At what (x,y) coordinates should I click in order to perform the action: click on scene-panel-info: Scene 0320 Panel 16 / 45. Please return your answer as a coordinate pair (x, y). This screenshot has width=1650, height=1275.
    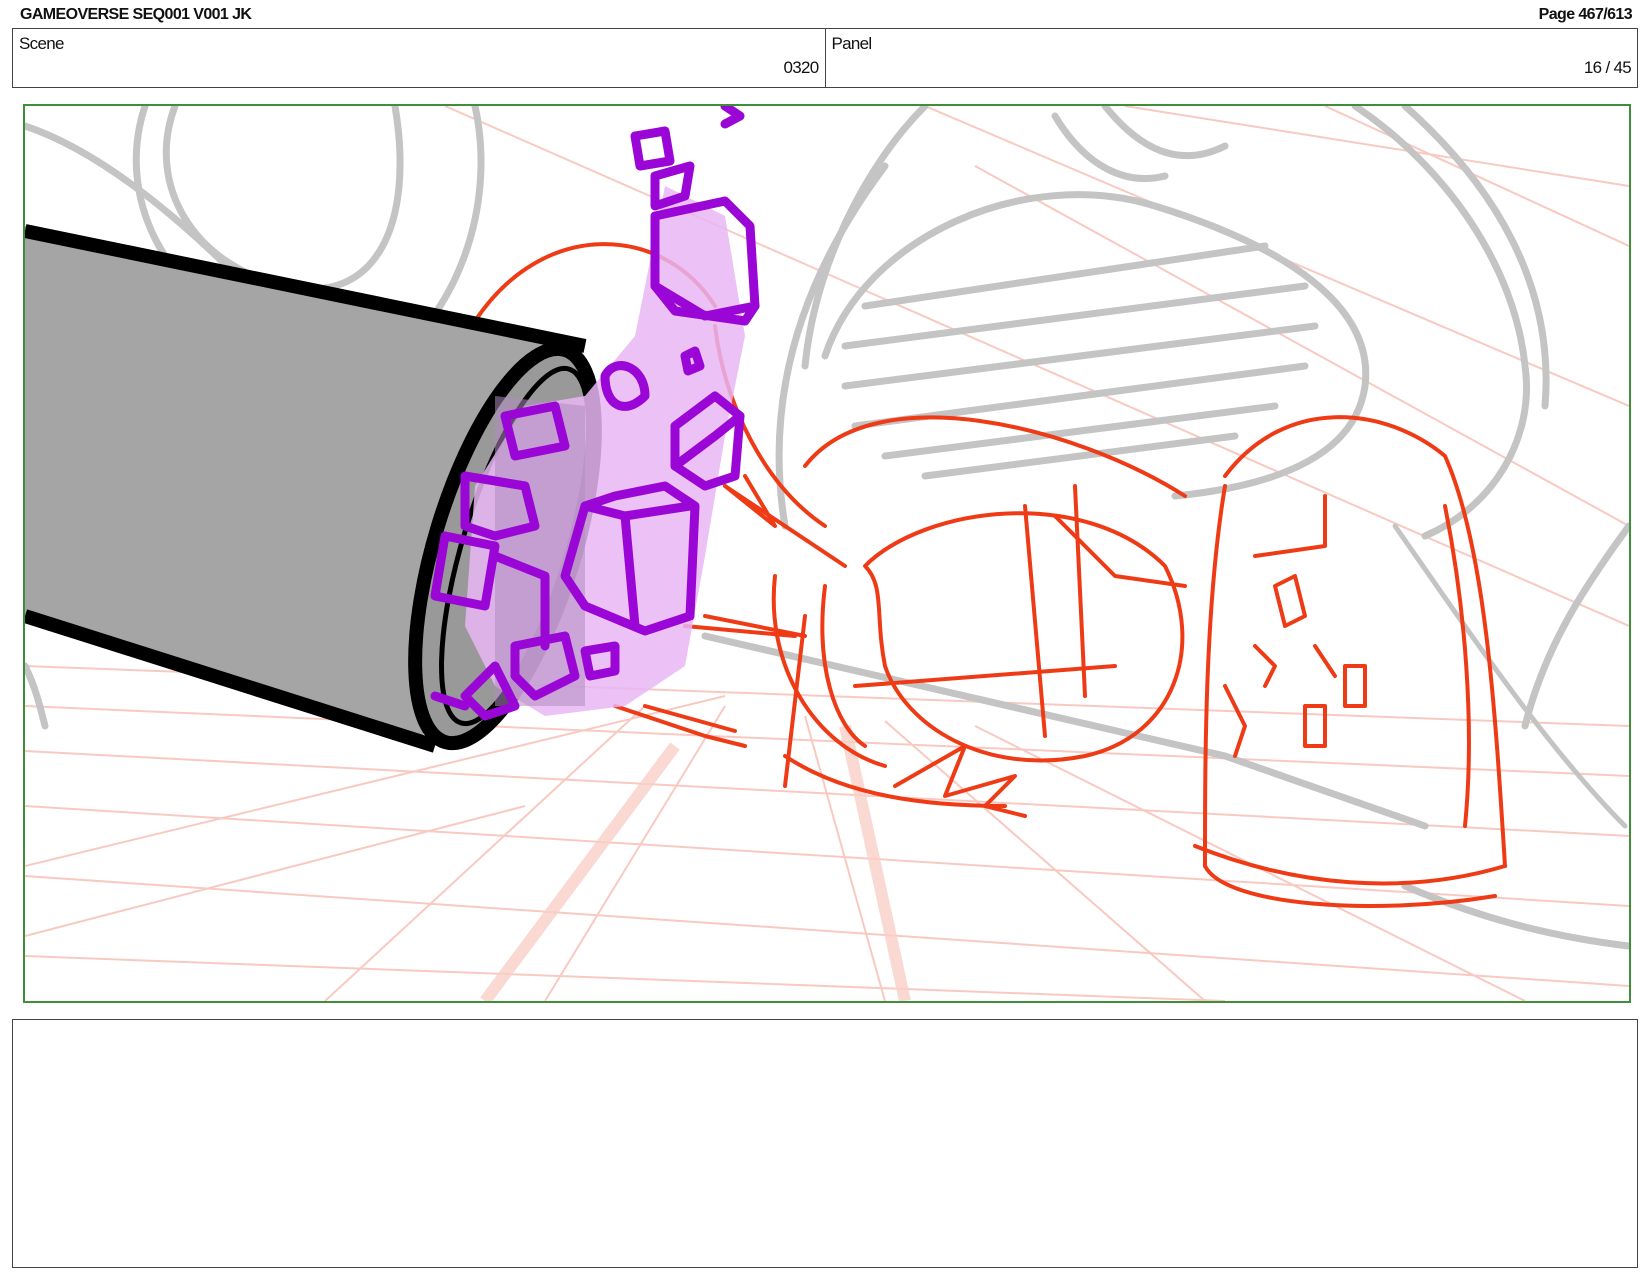
    Looking at the image, I should click on (825, 58).